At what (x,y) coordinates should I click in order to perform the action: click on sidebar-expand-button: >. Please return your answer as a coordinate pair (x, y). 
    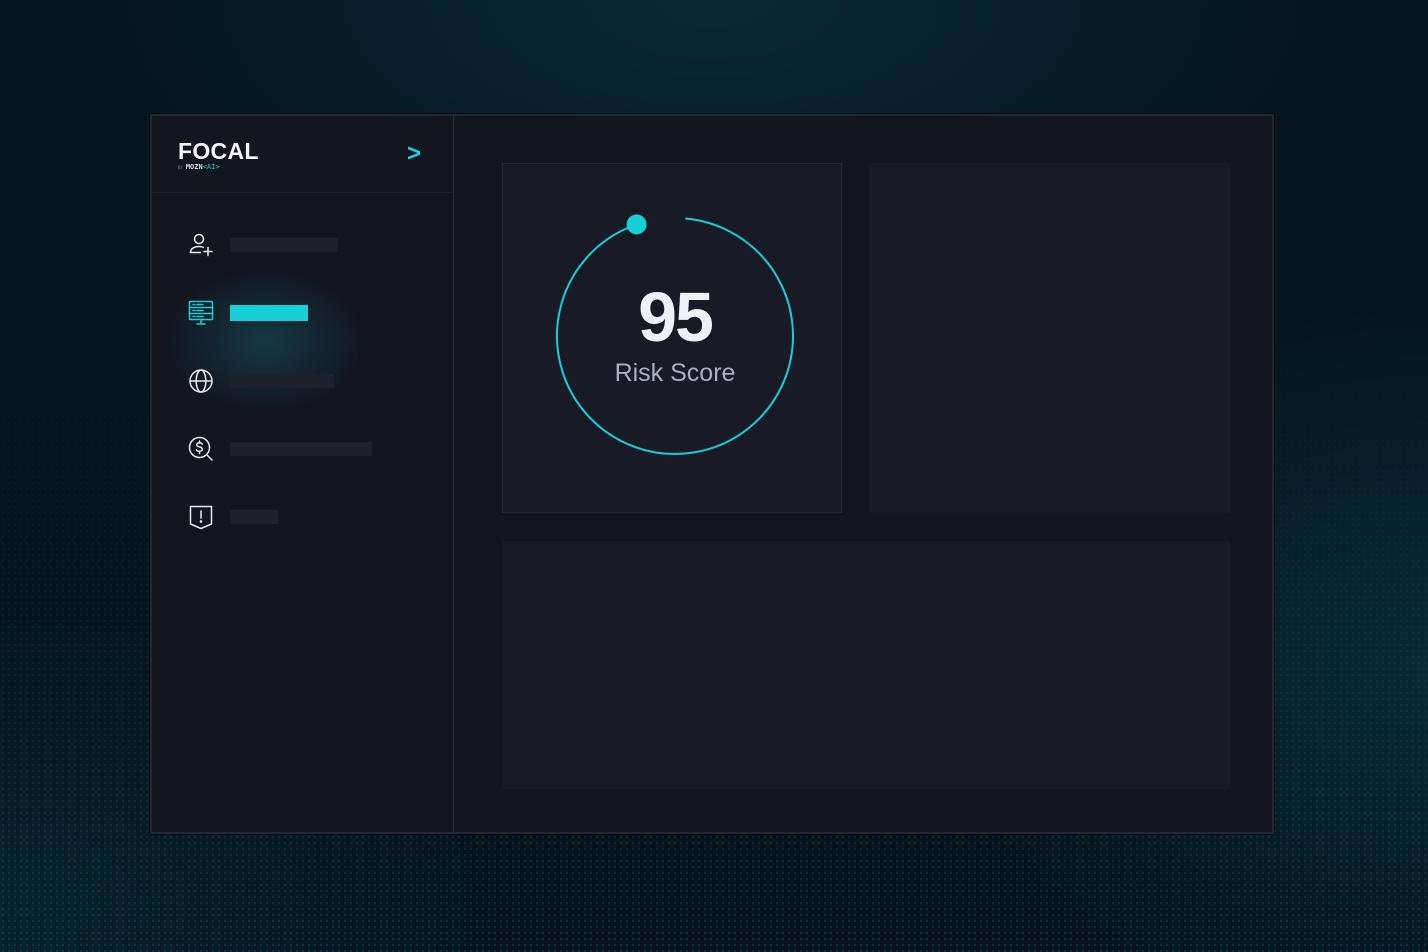
    Looking at the image, I should click on (414, 154).